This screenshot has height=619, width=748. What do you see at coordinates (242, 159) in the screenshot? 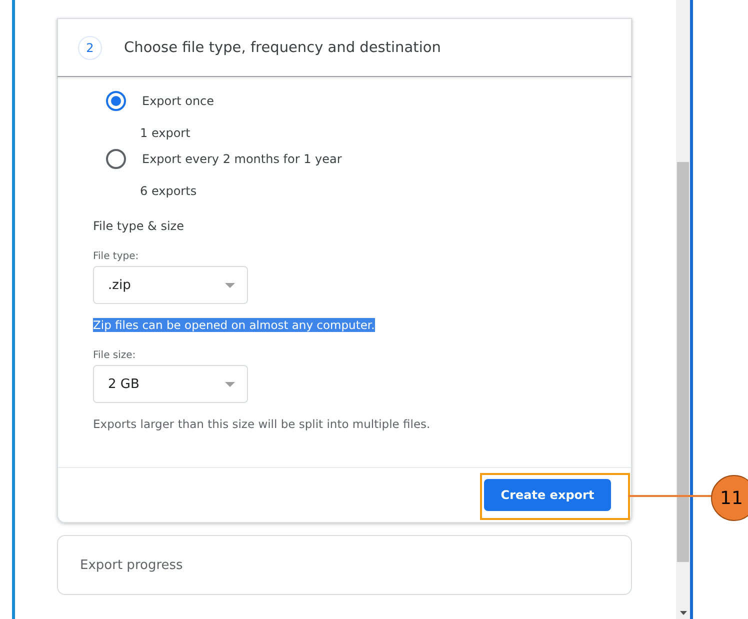
I see `option-label: Export every 2 months for 1 year` at bounding box center [242, 159].